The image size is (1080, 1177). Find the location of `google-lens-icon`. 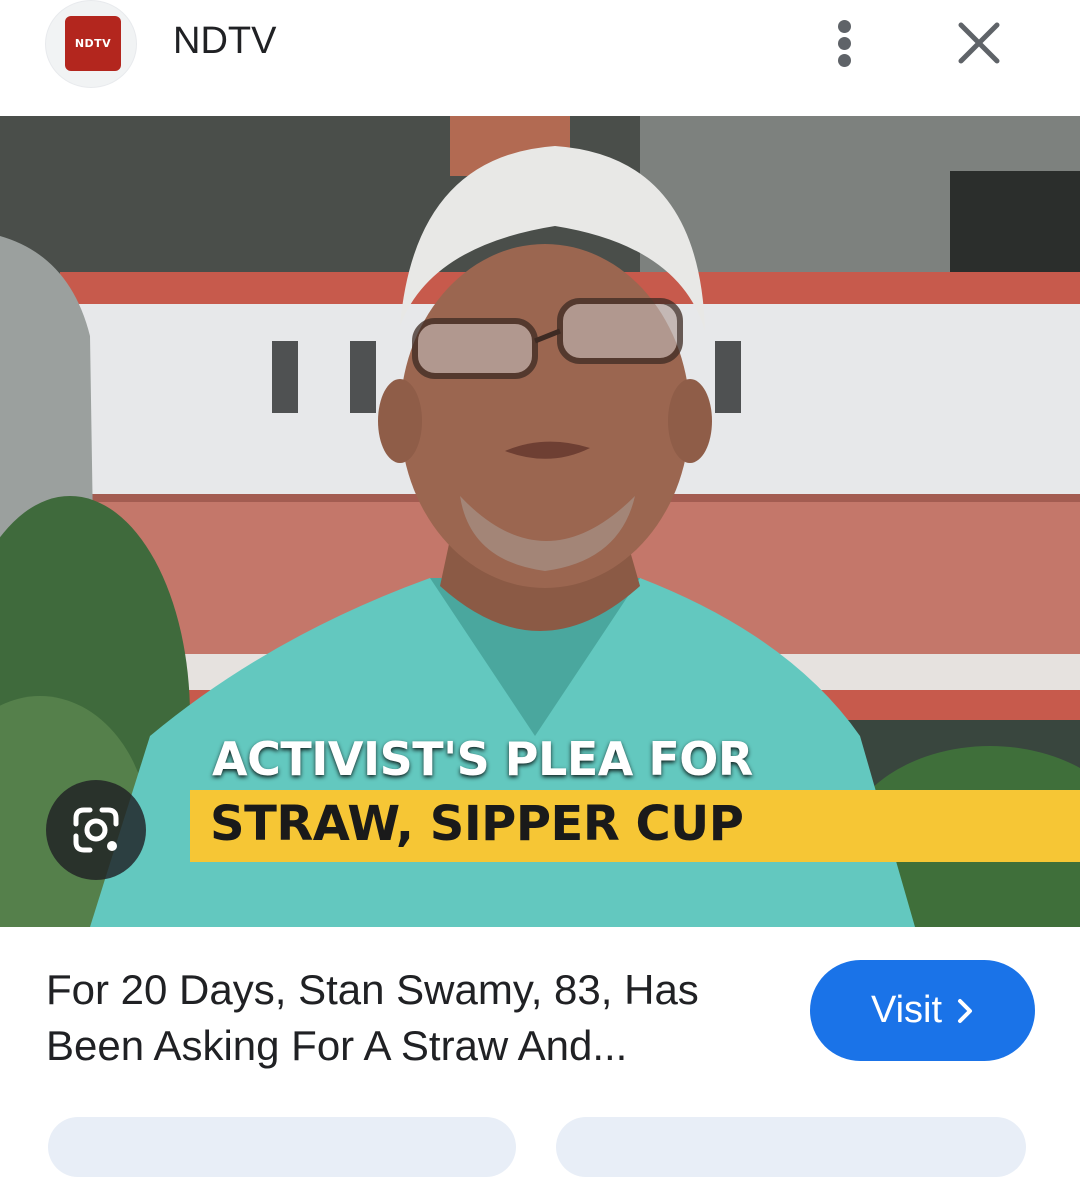

google-lens-icon is located at coordinates (96, 830).